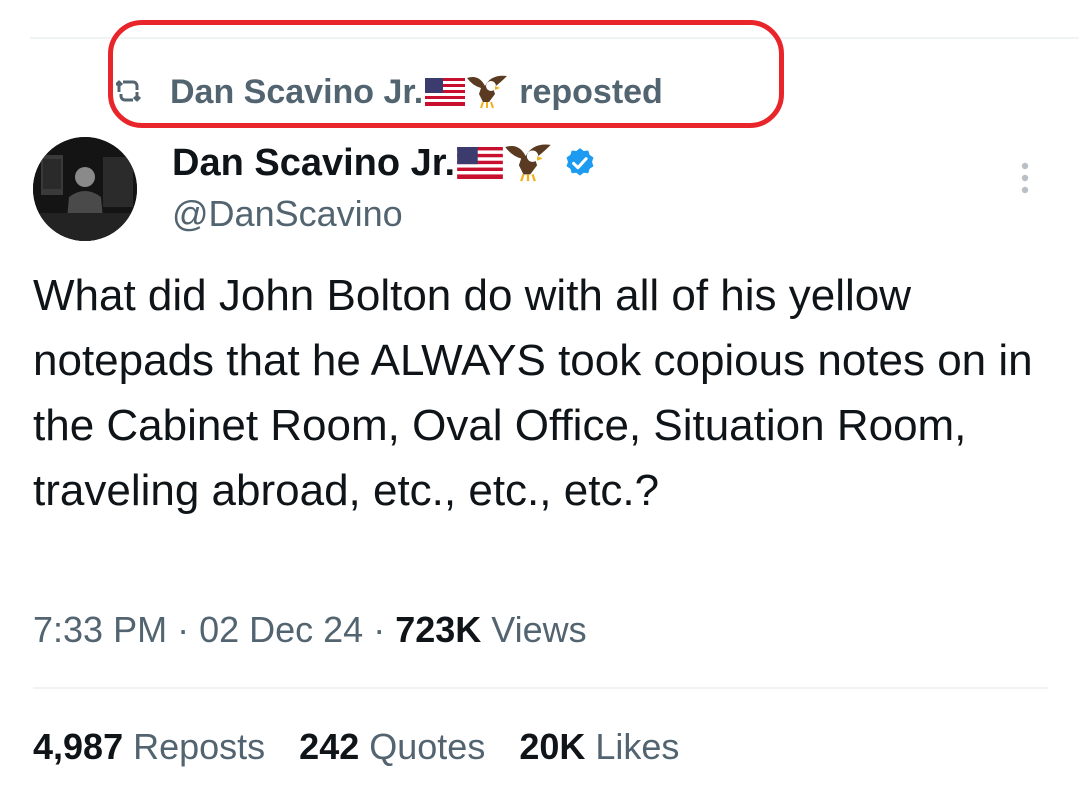 The height and width of the screenshot is (804, 1079). Describe the element at coordinates (100, 629) in the screenshot. I see `tweet-time: 7:33 PM` at that location.